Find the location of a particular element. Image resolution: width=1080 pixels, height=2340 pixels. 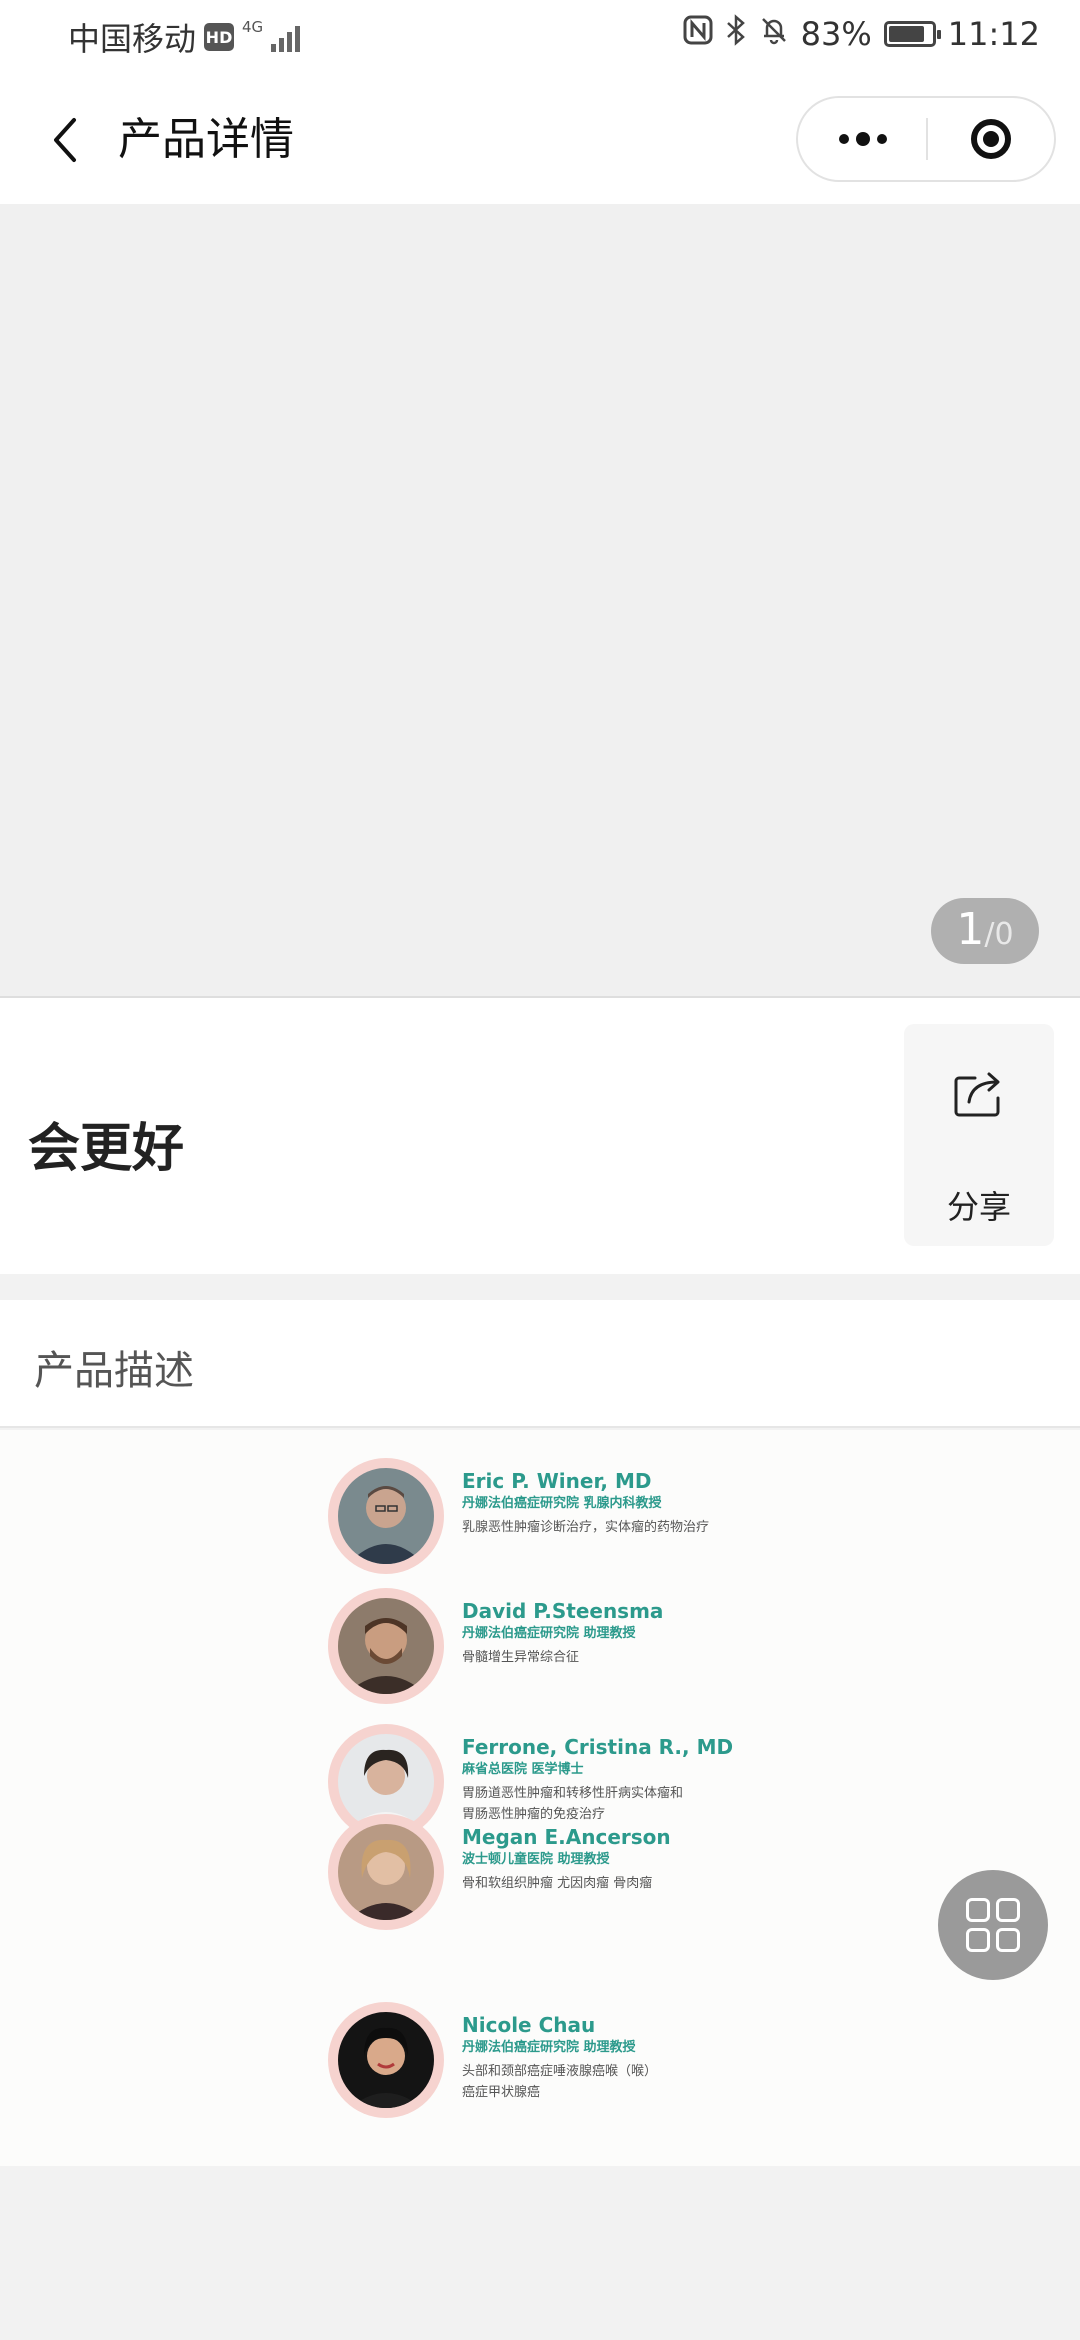

status-left: 中国移动 HD 4G is located at coordinates (184, 37).